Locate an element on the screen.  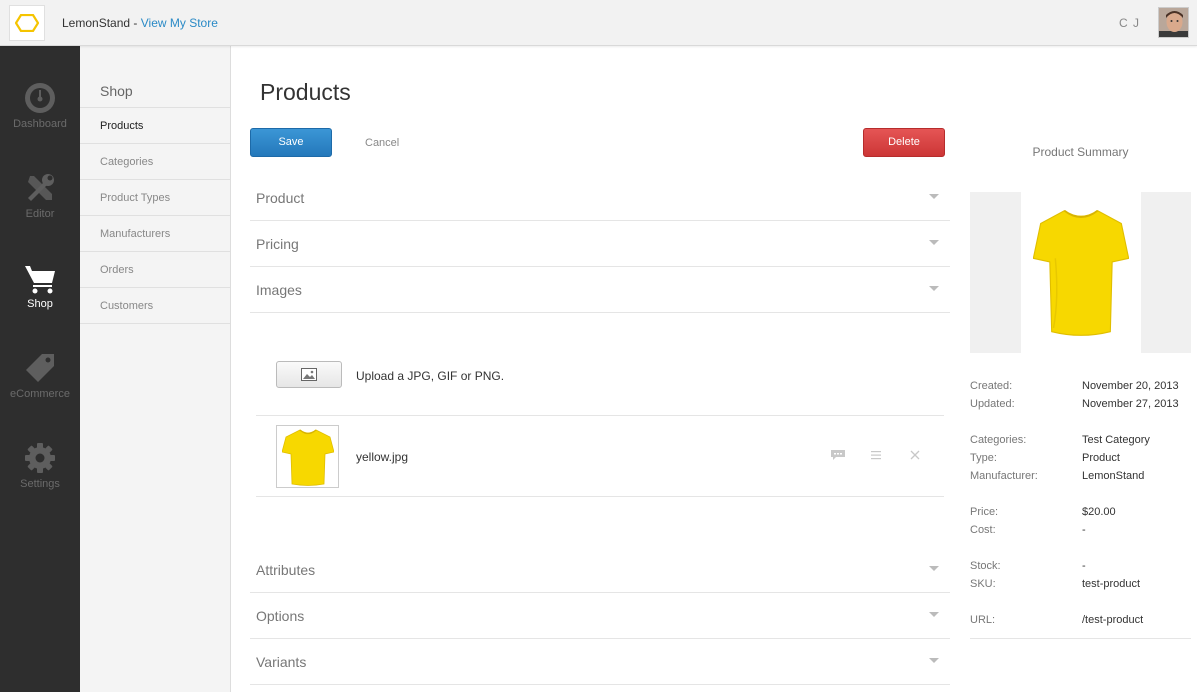
sku-label: SKU: is located at coordinates (983, 584).